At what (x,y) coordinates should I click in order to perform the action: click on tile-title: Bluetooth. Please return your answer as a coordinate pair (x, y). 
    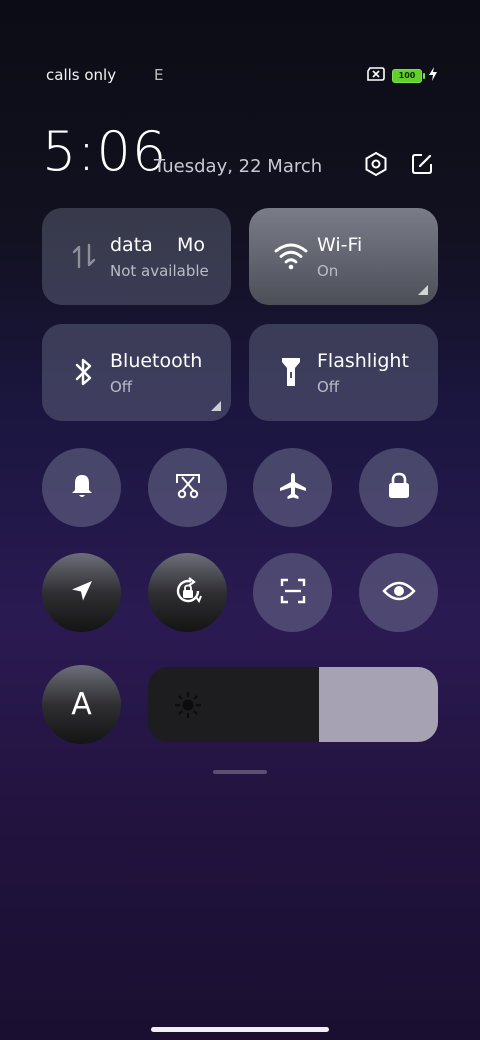
    Looking at the image, I should click on (156, 361).